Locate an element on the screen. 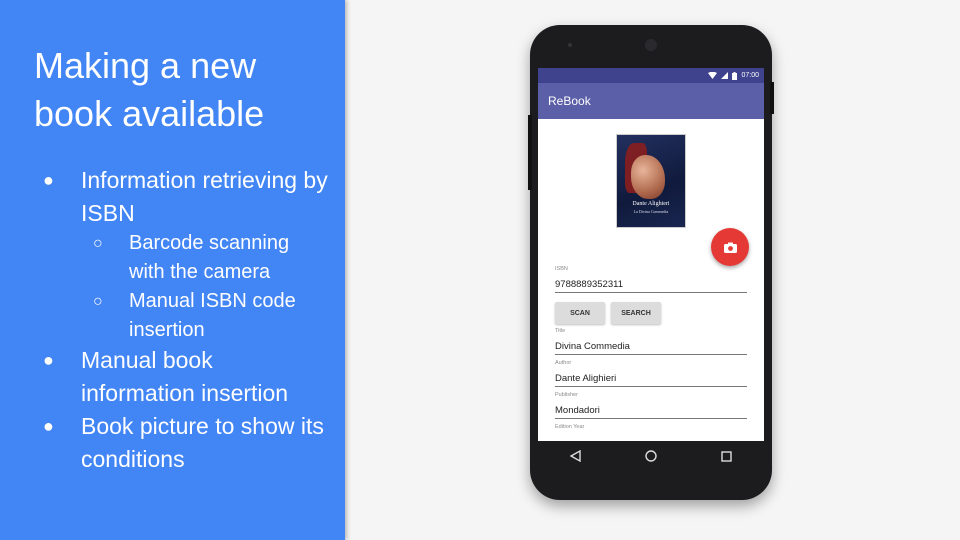 Image resolution: width=960 pixels, height=540 pixels. book-cover-image: Dante Alighieri La Divina Commedia is located at coordinates (651, 181).